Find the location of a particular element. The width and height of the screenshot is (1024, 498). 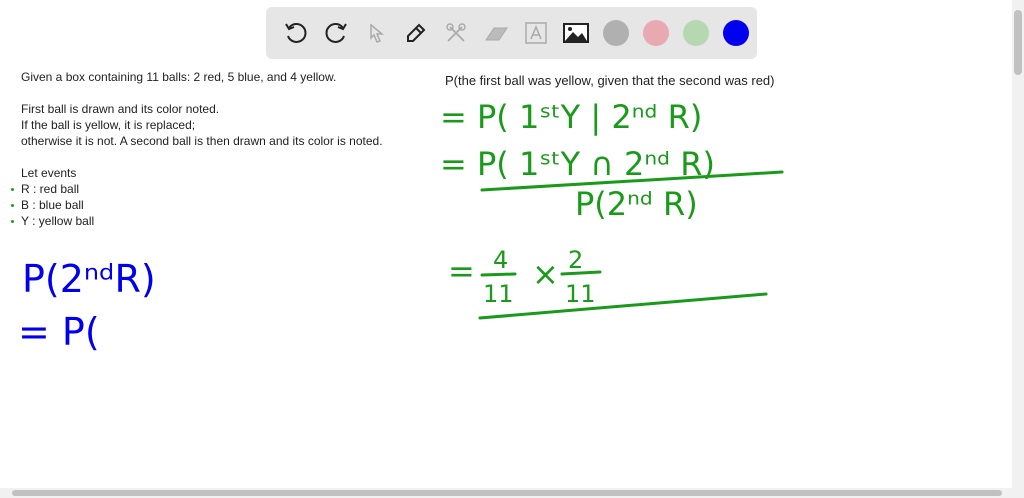

green-ink-line: P(2ⁿᵈ R) is located at coordinates (636, 204).